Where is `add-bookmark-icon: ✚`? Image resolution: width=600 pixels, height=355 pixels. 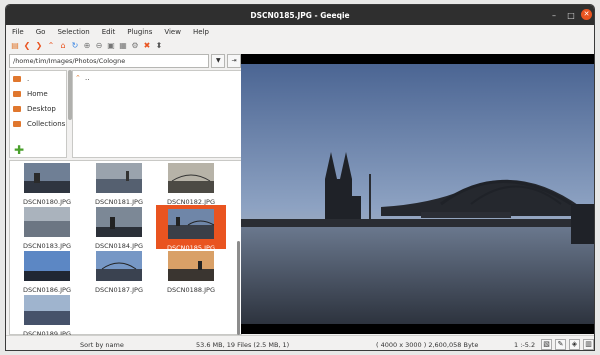 add-bookmark-icon: ✚ is located at coordinates (19, 150).